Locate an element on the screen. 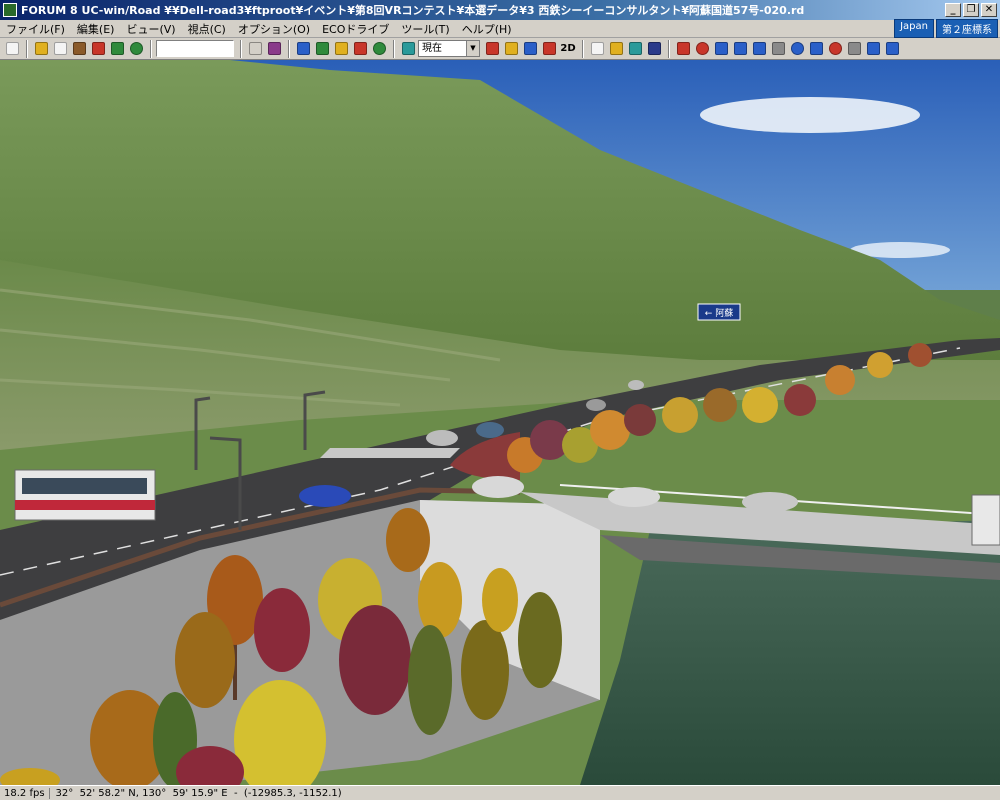 The width and height of the screenshot is (1000, 800). record-icon is located at coordinates (492, 48).